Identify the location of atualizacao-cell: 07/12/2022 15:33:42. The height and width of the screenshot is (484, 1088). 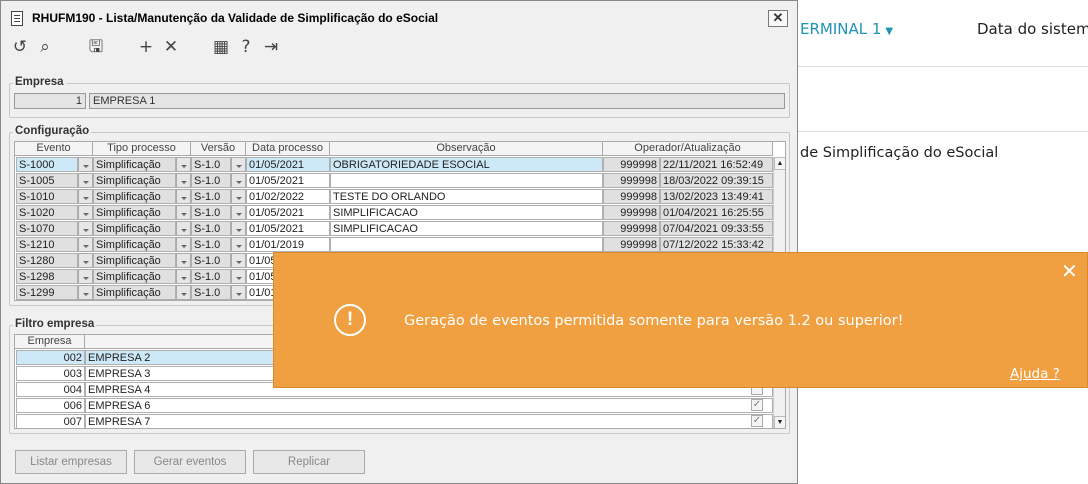
(716, 244).